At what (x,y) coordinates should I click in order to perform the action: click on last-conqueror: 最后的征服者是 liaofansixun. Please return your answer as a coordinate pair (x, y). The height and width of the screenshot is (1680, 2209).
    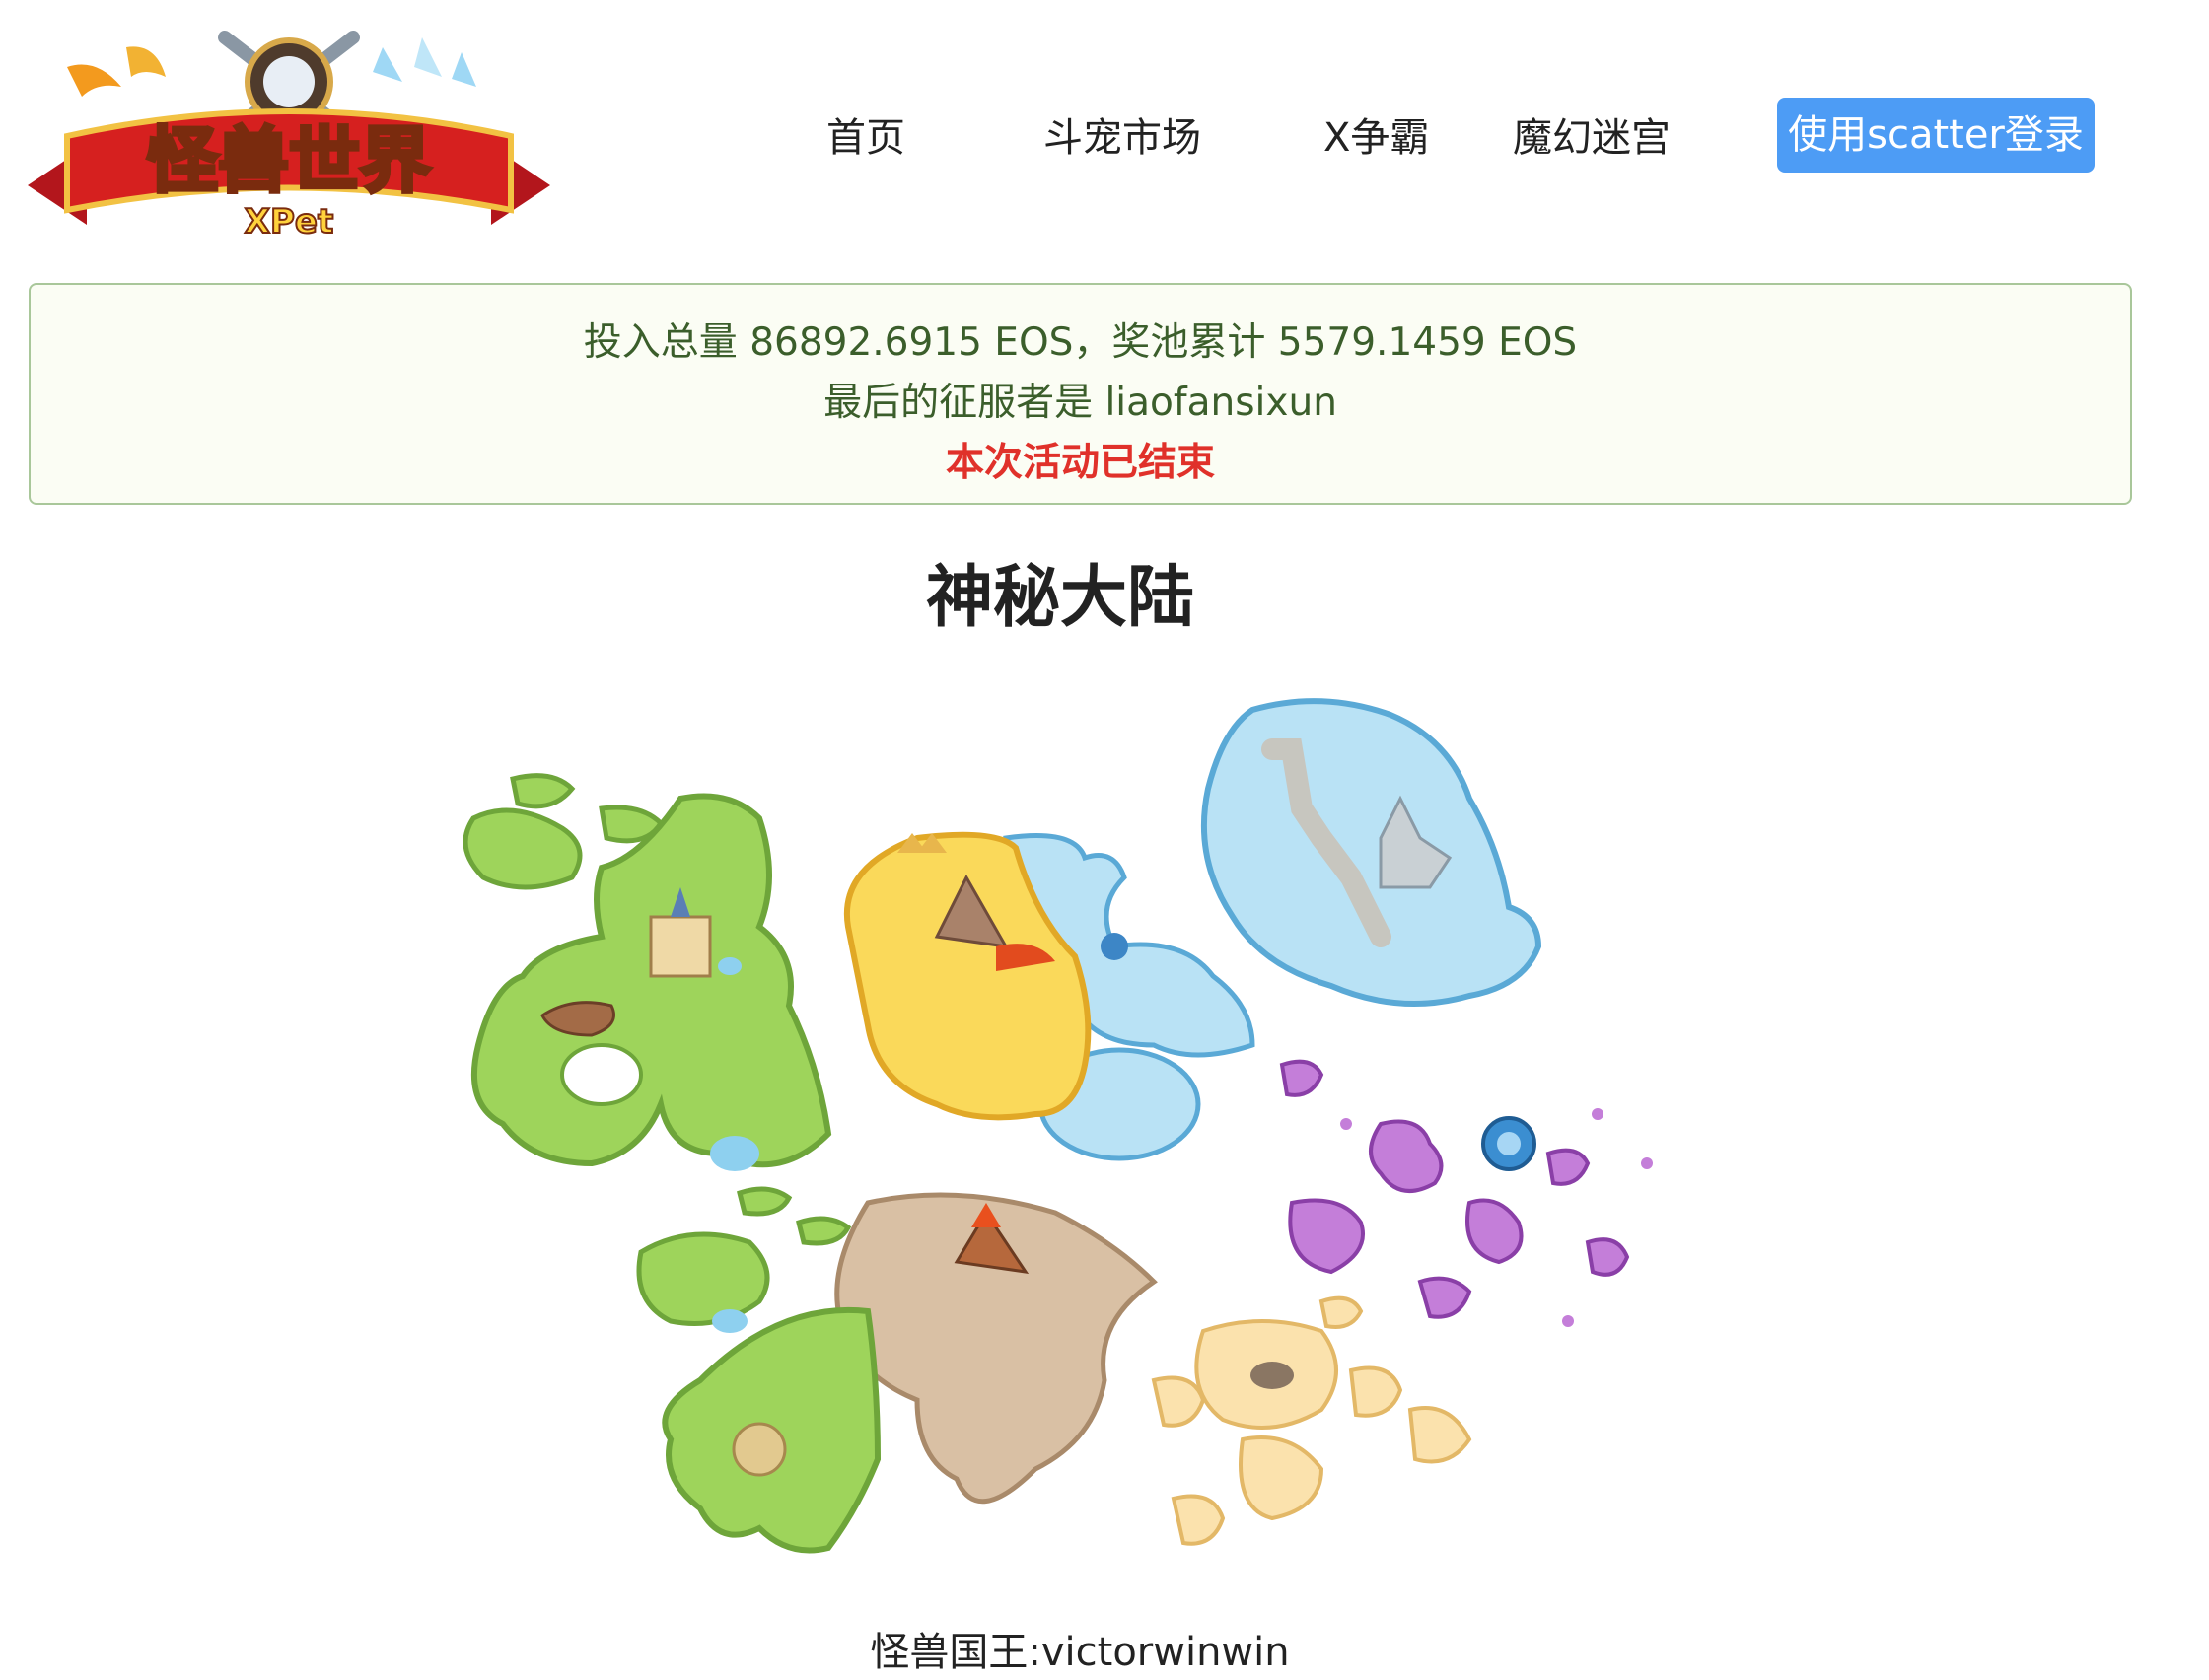
    Looking at the image, I should click on (1080, 403).